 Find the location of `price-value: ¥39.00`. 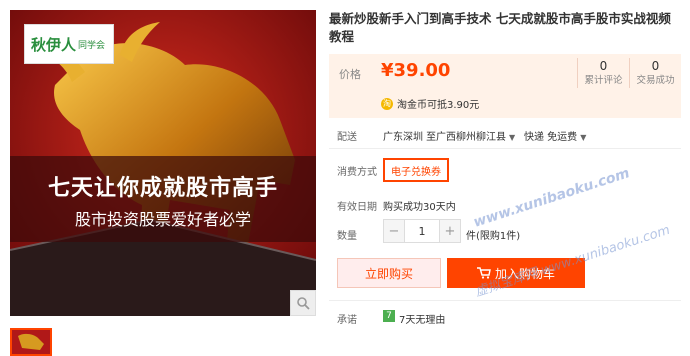

price-value: ¥39.00 is located at coordinates (416, 70).